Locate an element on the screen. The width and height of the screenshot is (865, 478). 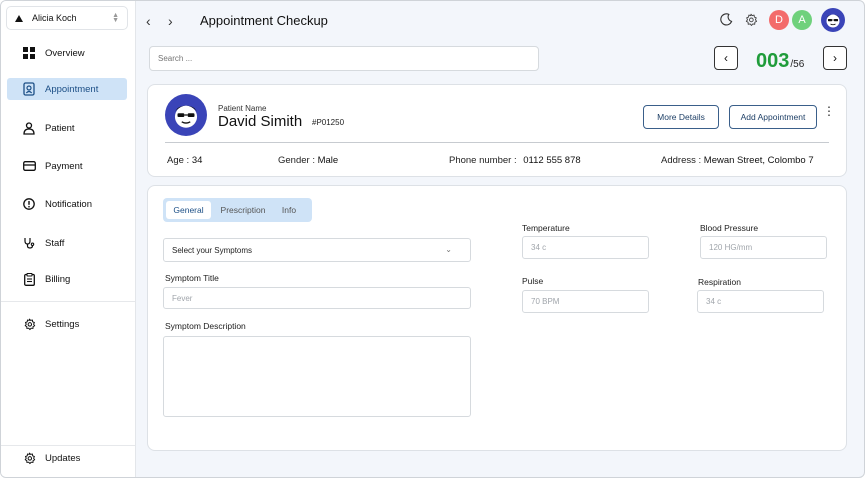
symptom-title-input: Fever is located at coordinates (317, 298).